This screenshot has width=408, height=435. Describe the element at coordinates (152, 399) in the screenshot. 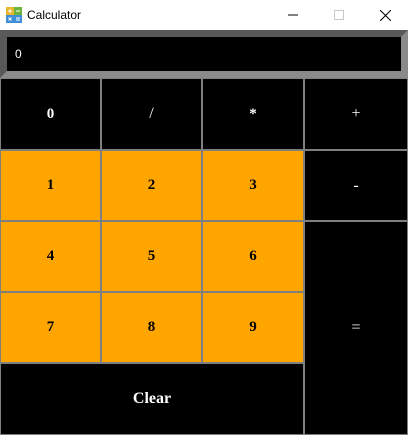

I see `clear-button: Clear` at that location.